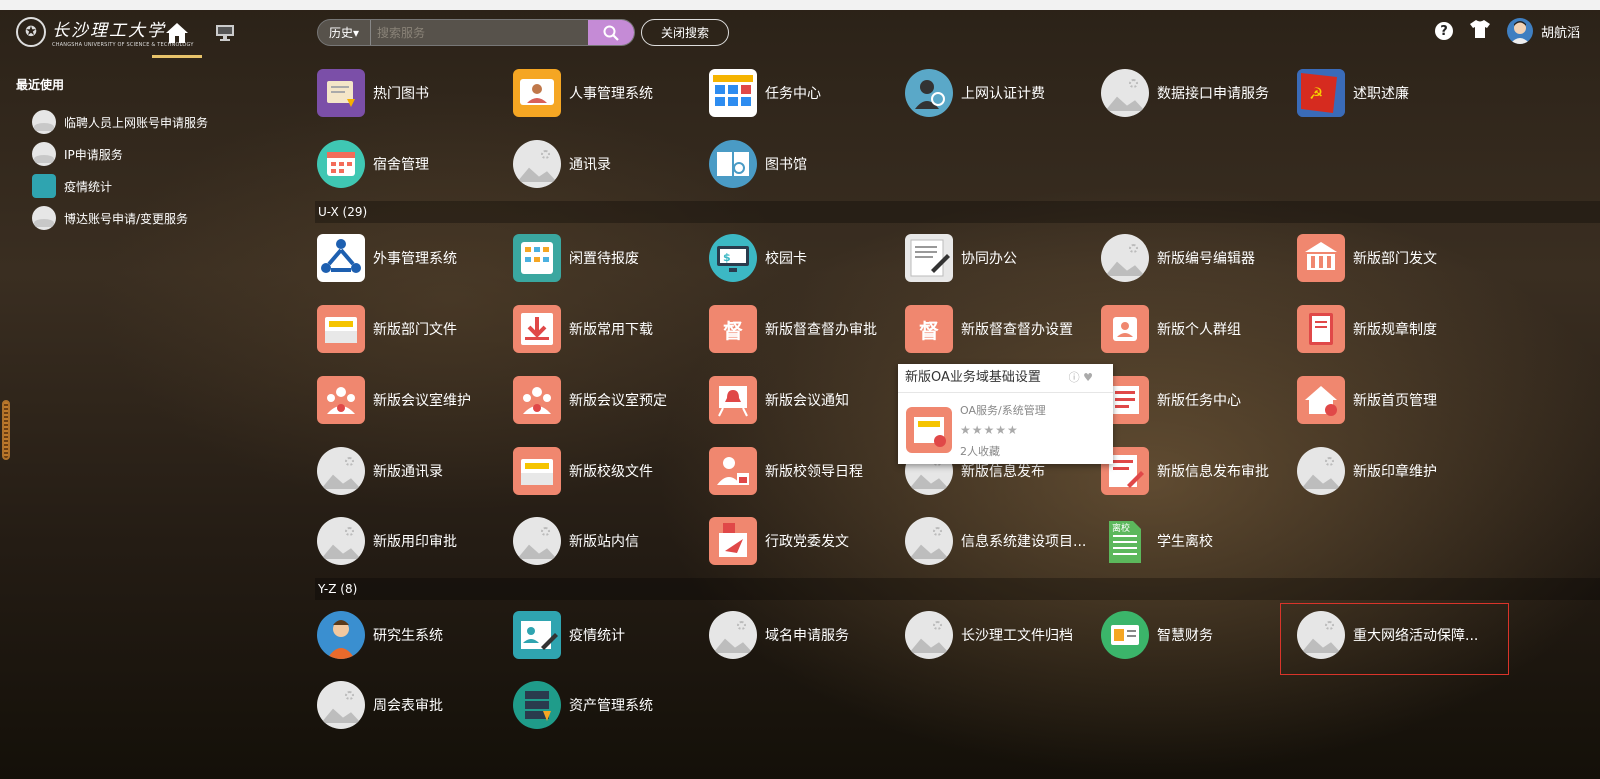 The image size is (1600, 779). Describe the element at coordinates (608, 635) in the screenshot. I see `app-tile: 疫情统计` at that location.